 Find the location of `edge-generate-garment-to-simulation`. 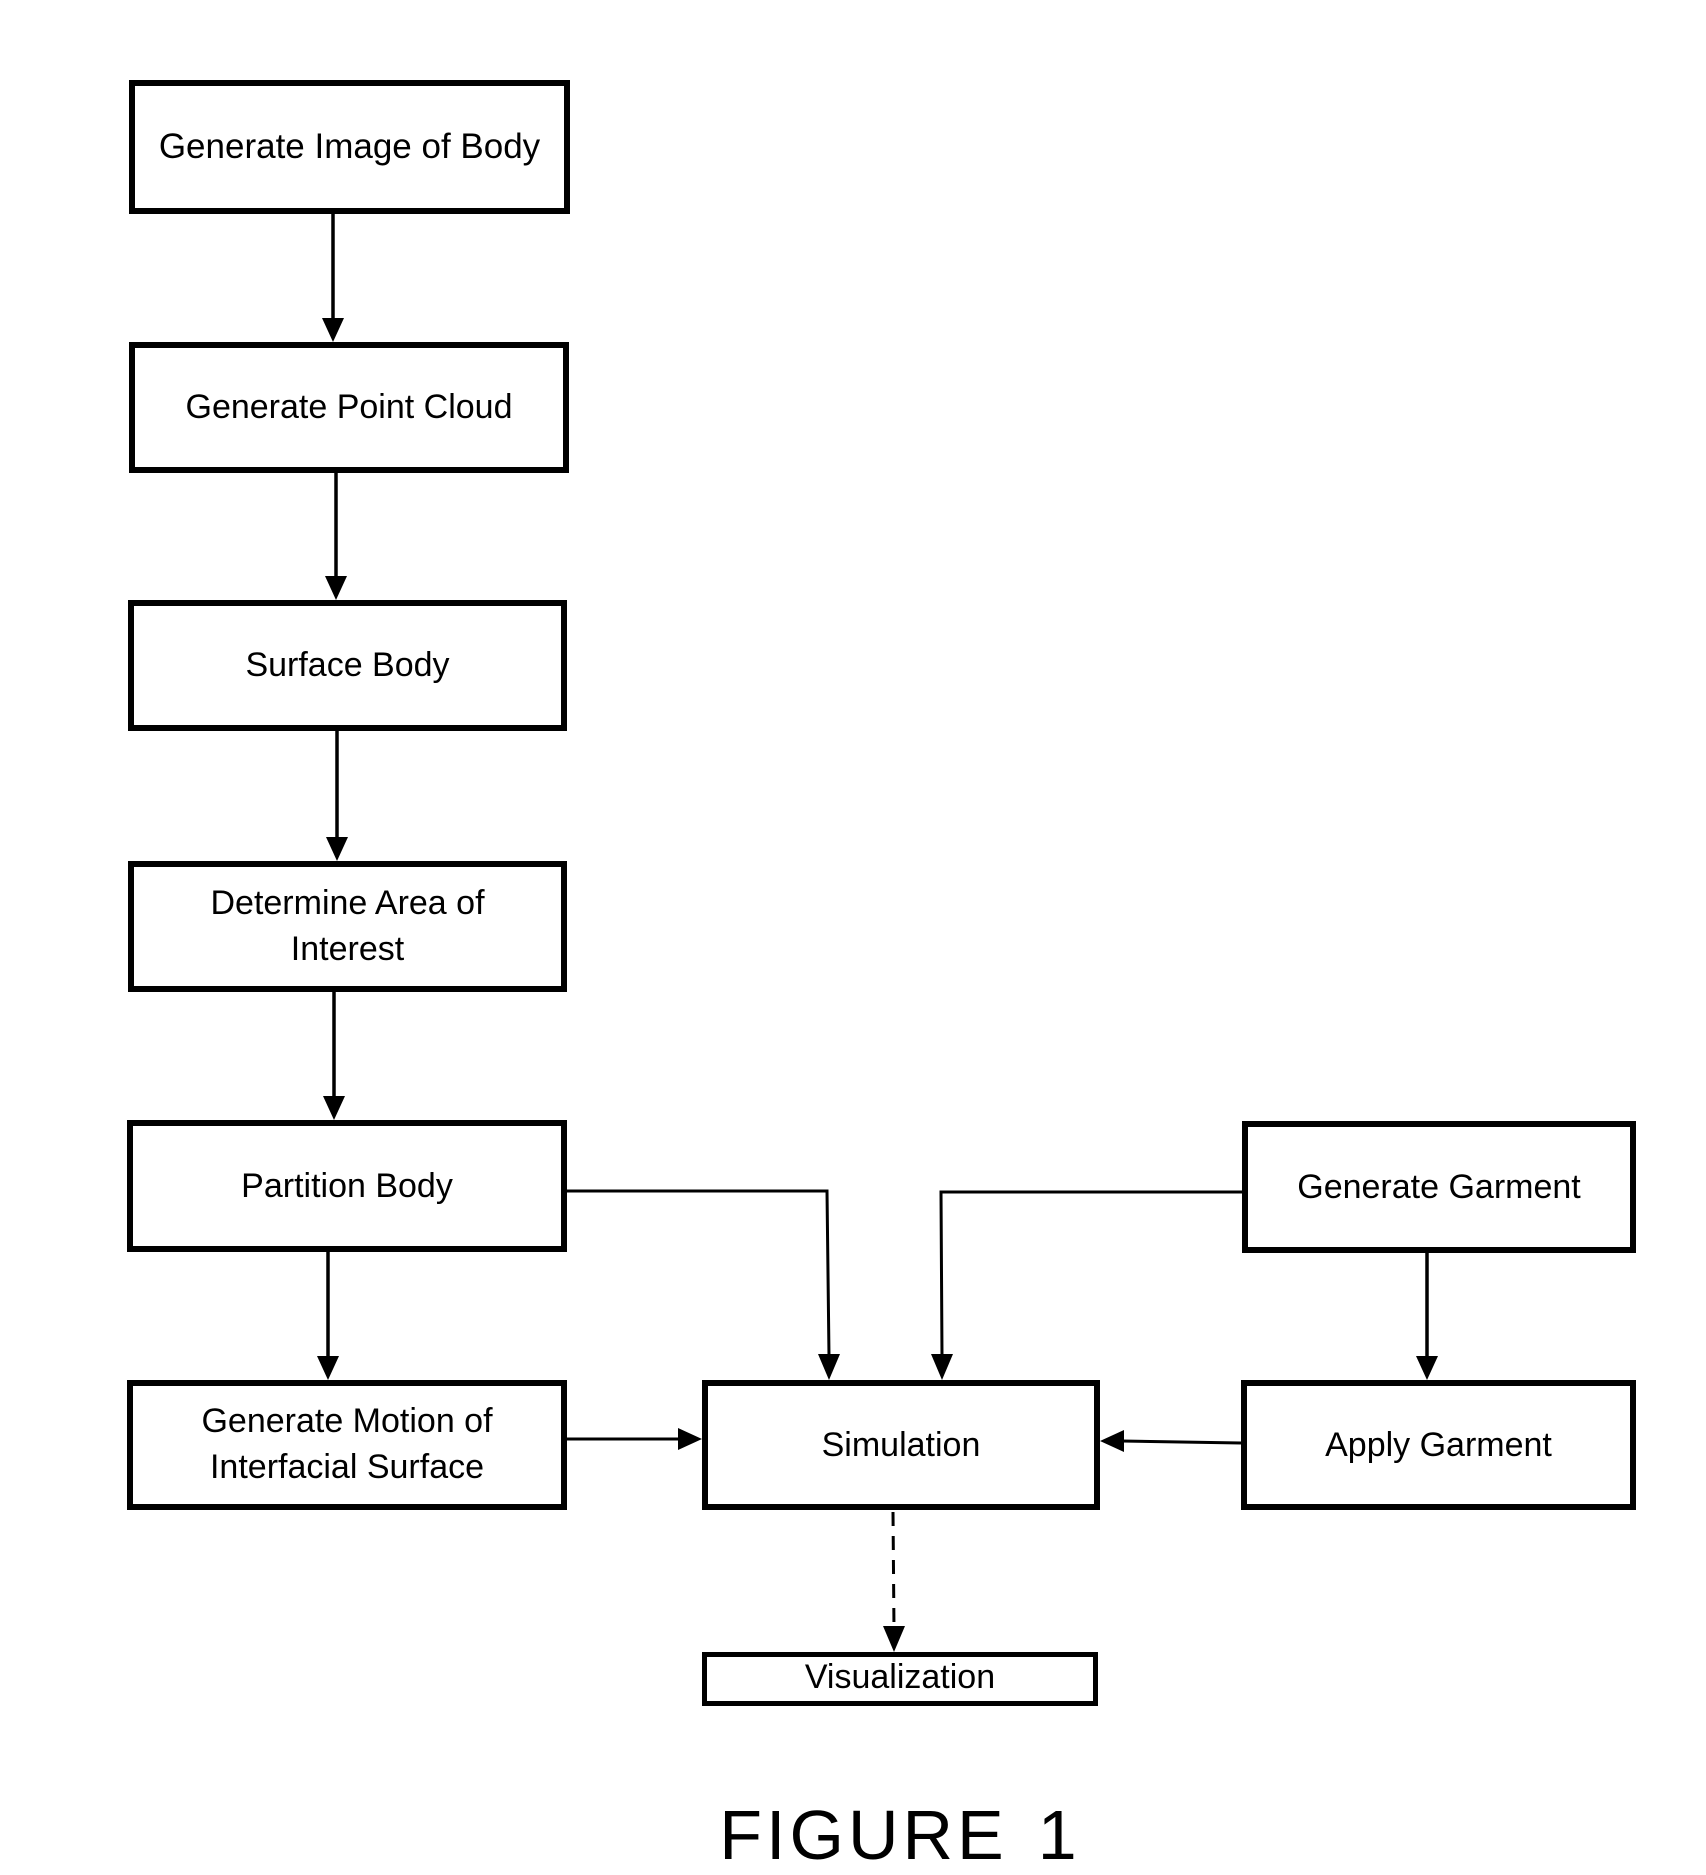

edge-generate-garment-to-simulation is located at coordinates (1090, 1273).